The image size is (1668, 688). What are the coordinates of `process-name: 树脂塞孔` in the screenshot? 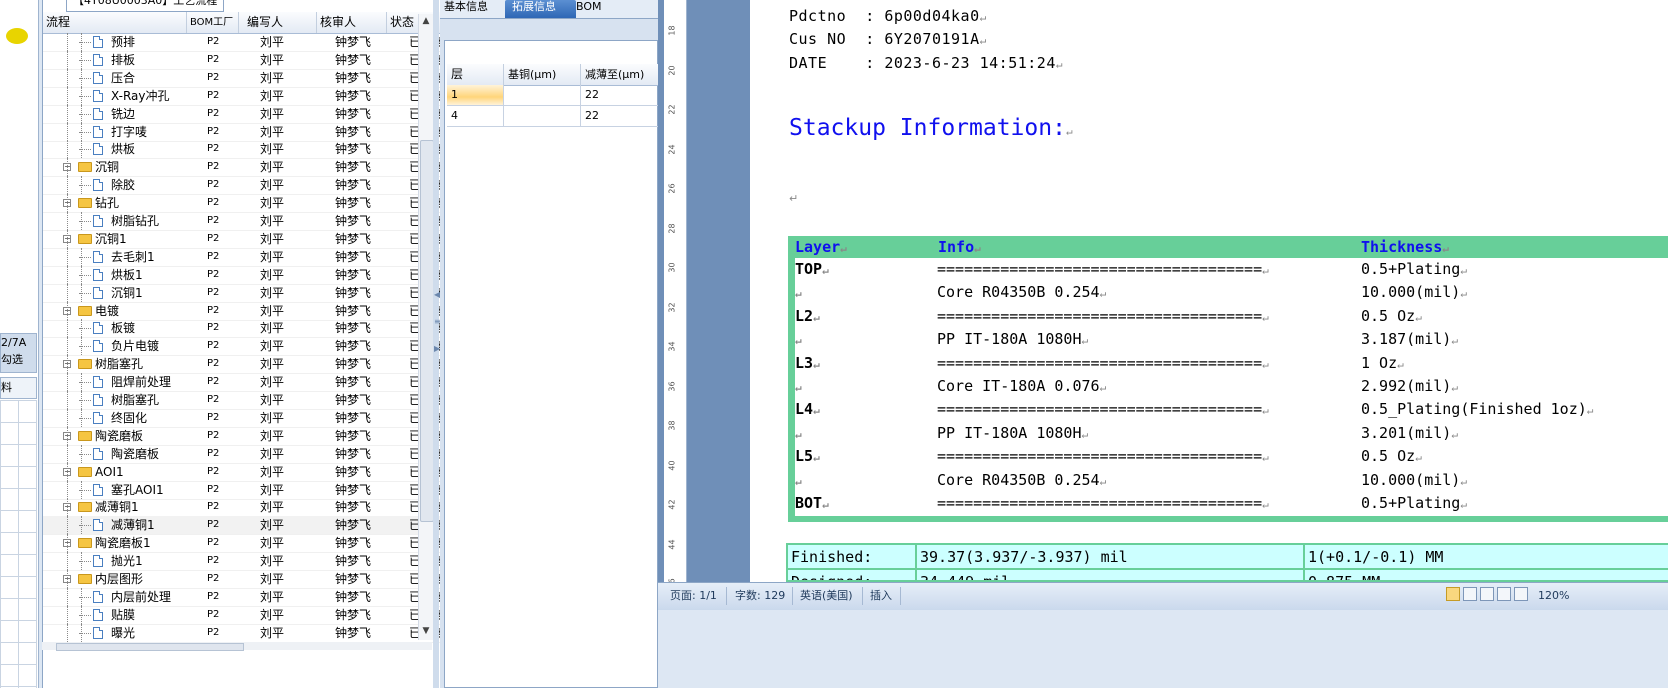 It's located at (119, 364).